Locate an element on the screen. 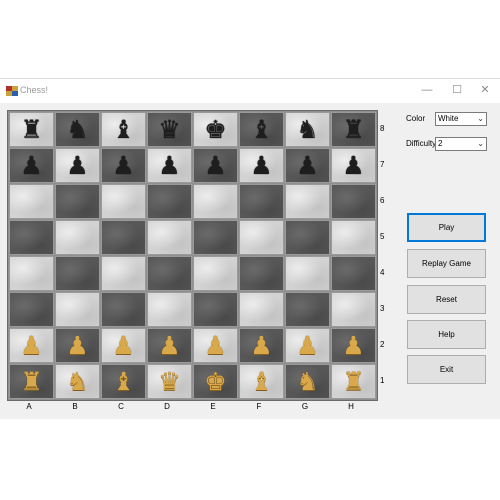 The image size is (500, 500). square-b2: ♟ is located at coordinates (77, 345).